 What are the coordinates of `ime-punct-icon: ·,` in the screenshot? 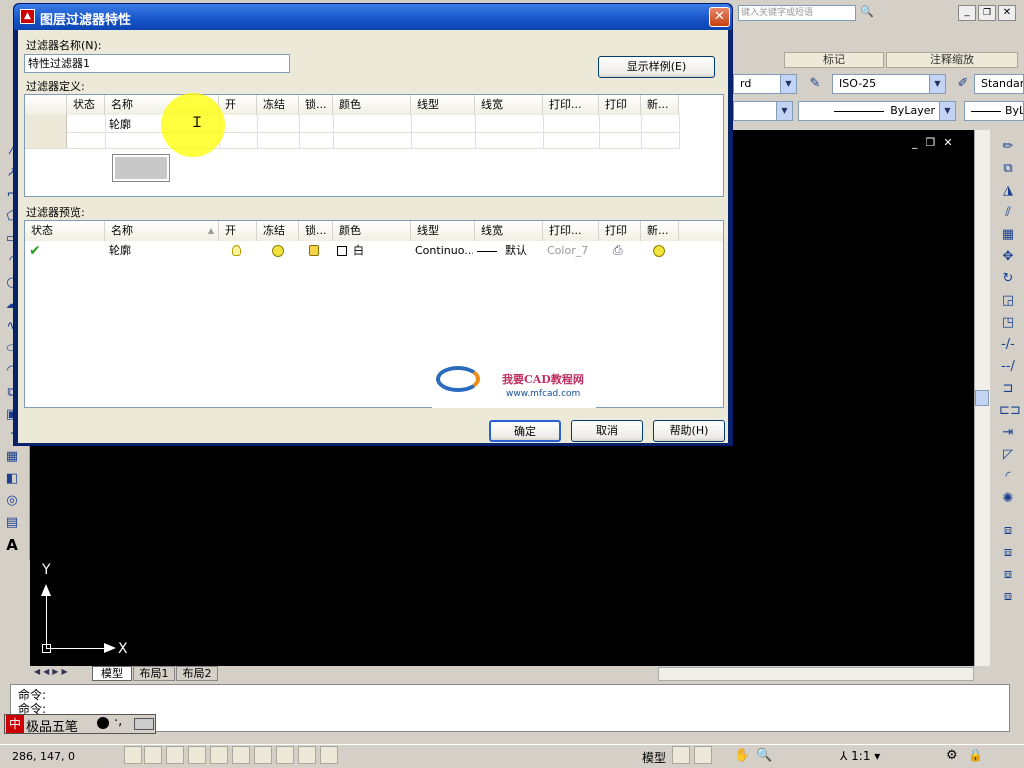 It's located at (118, 721).